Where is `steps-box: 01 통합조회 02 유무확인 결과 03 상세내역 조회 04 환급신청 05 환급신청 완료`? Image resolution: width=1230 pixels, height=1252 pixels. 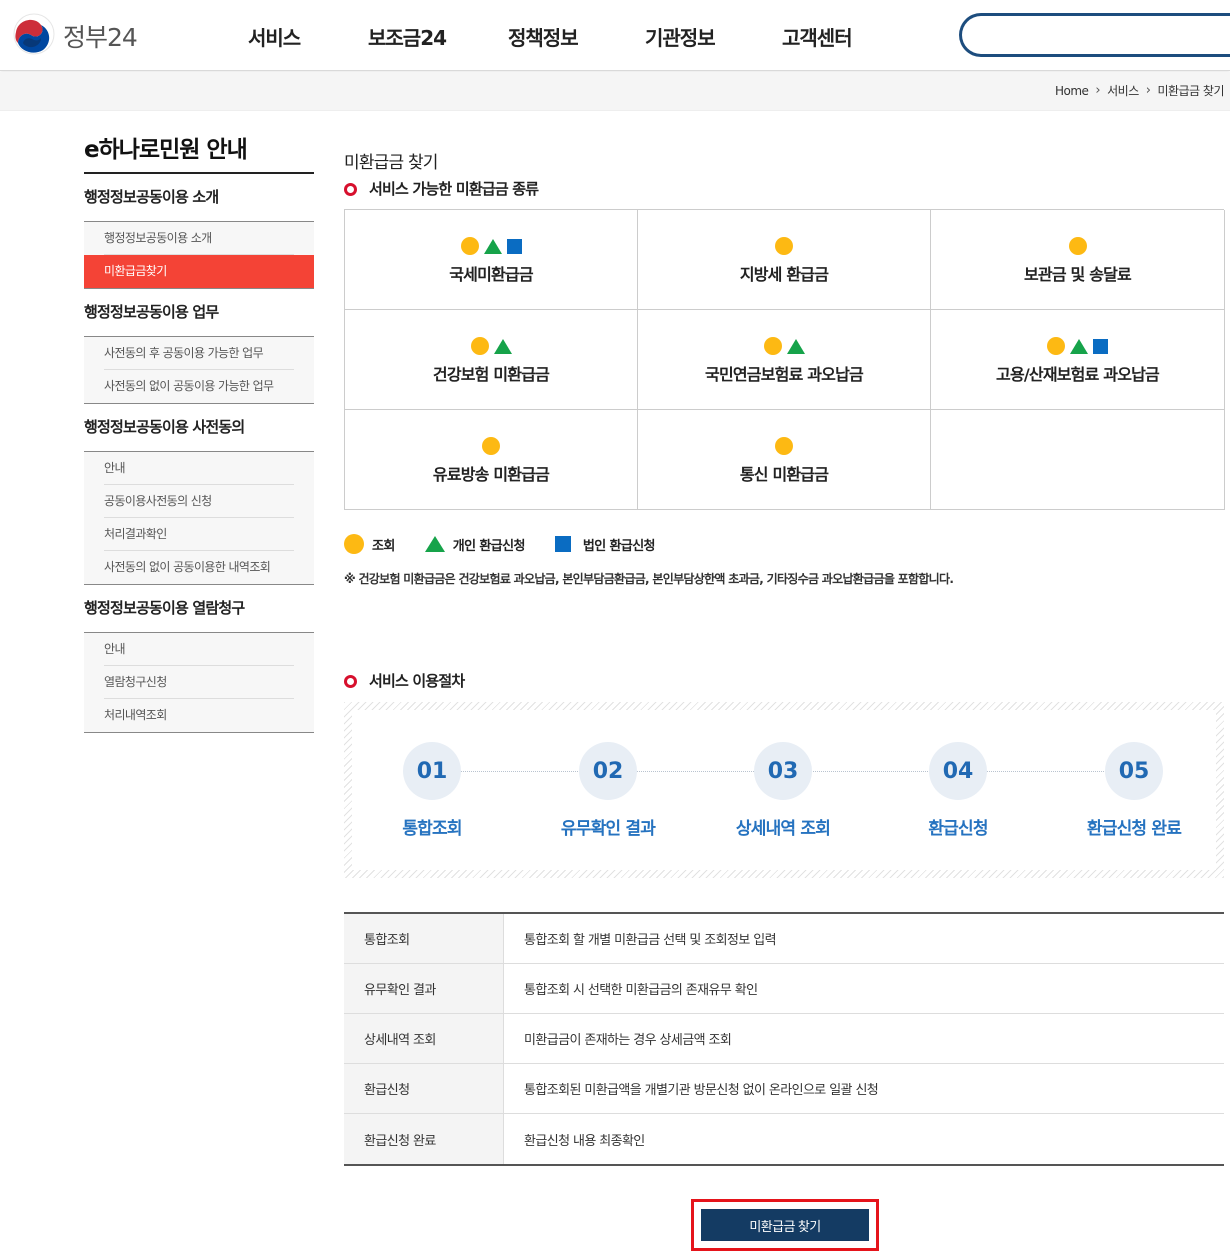
steps-box: 01 통합조회 02 유무확인 결과 03 상세내역 조회 04 환급신청 05 환급신청 완료 is located at coordinates (784, 790).